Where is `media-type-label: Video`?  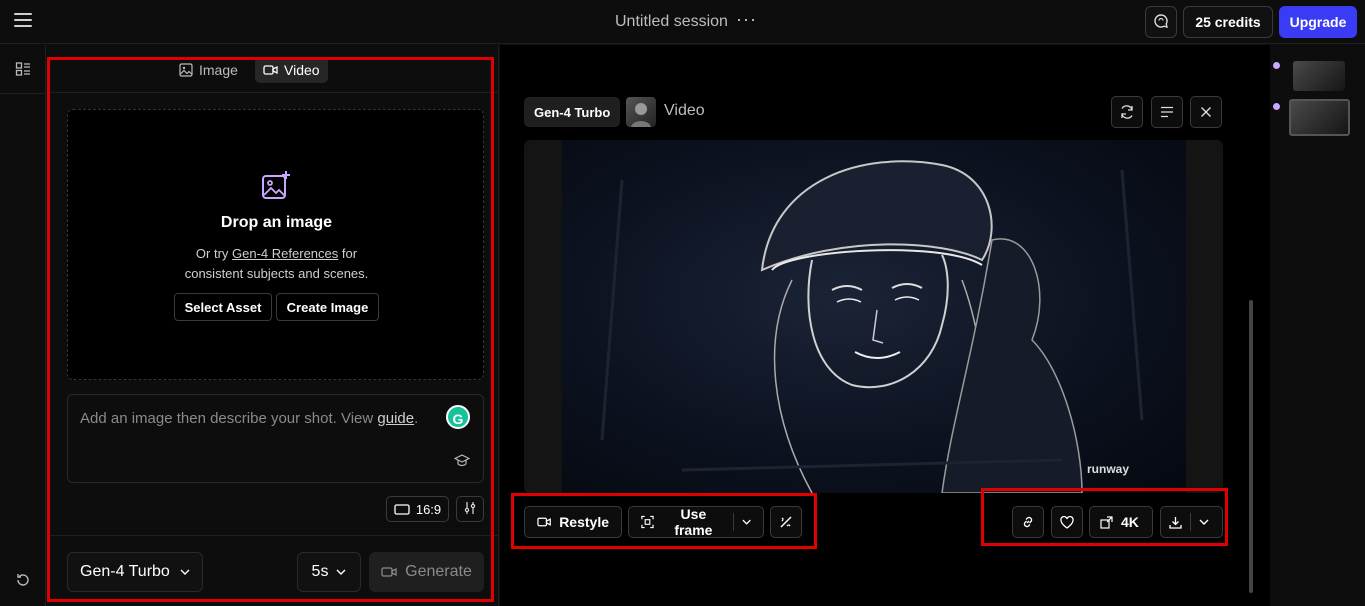
media-type-label: Video is located at coordinates (684, 110).